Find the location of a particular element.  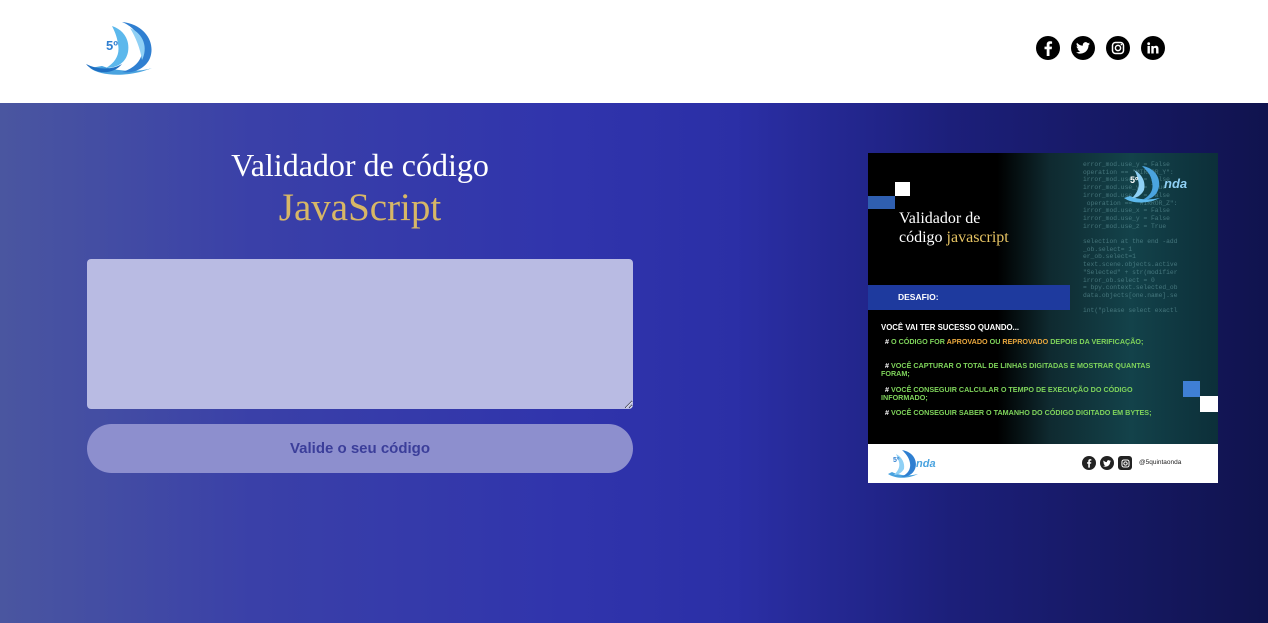

page-subtitle: JavaScript is located at coordinates (360, 207).